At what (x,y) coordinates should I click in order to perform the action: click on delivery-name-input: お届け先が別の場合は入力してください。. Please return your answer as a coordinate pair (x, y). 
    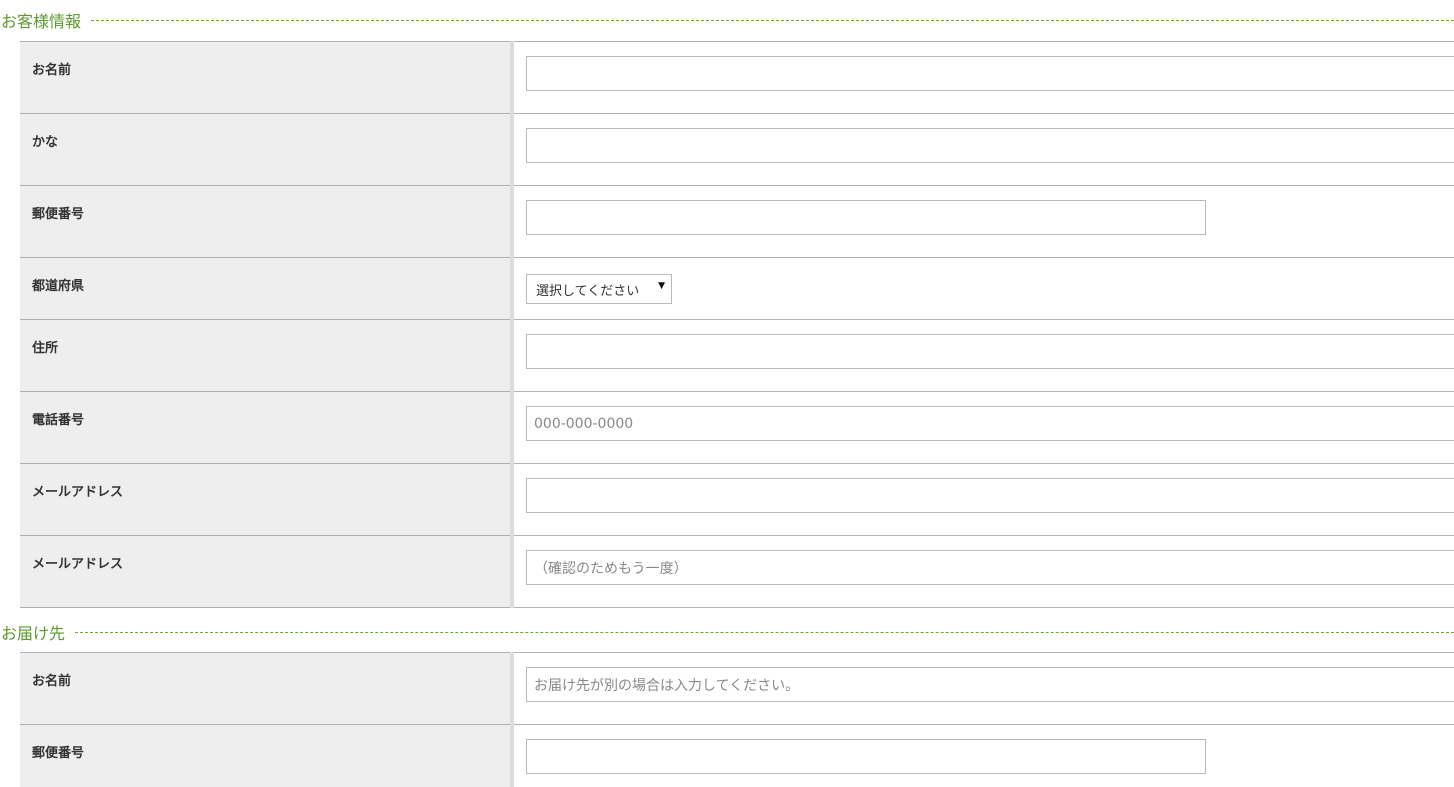
    Looking at the image, I should click on (990, 684).